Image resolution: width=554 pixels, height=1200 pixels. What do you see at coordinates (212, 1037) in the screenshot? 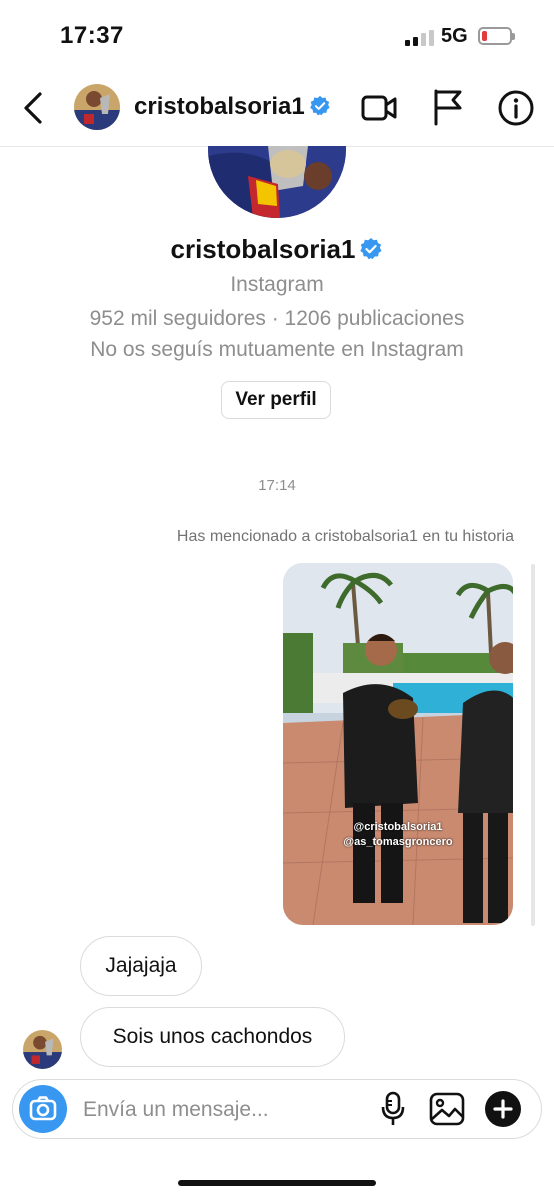
I see `message-bubble: Sois unos cachondos` at bounding box center [212, 1037].